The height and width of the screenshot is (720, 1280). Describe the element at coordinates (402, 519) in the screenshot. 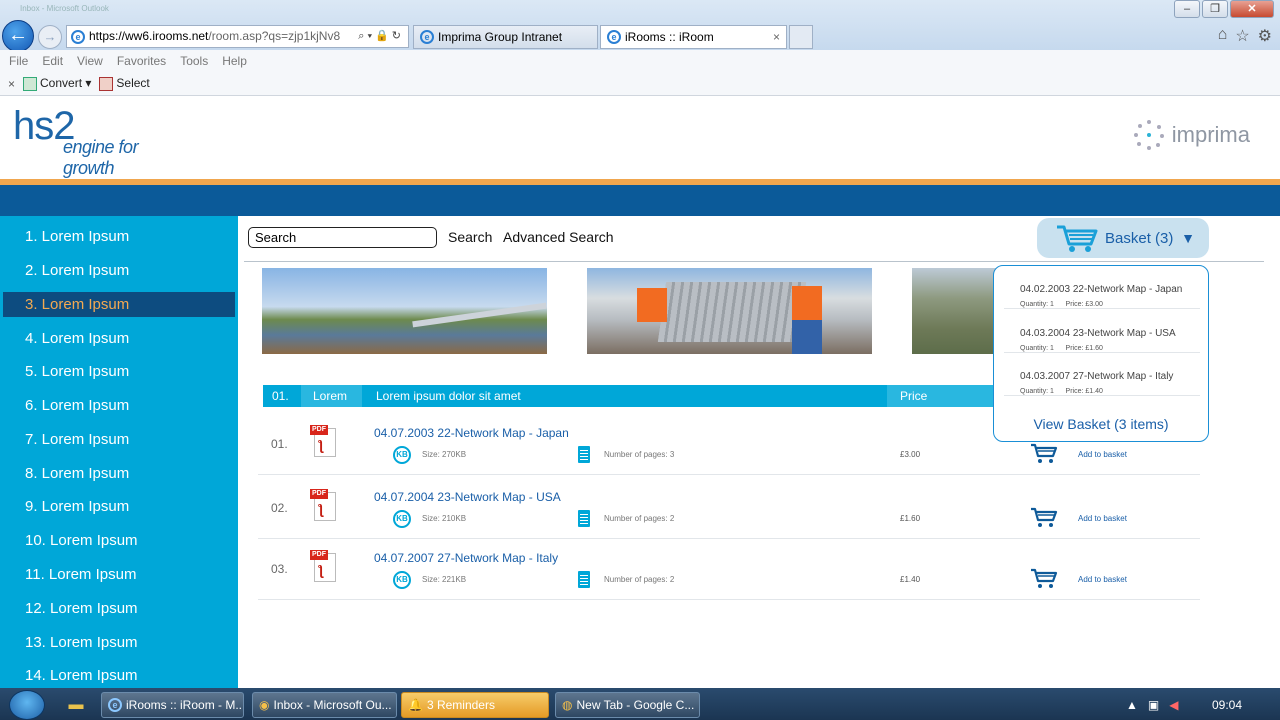

I see `kb-icon: KB` at that location.